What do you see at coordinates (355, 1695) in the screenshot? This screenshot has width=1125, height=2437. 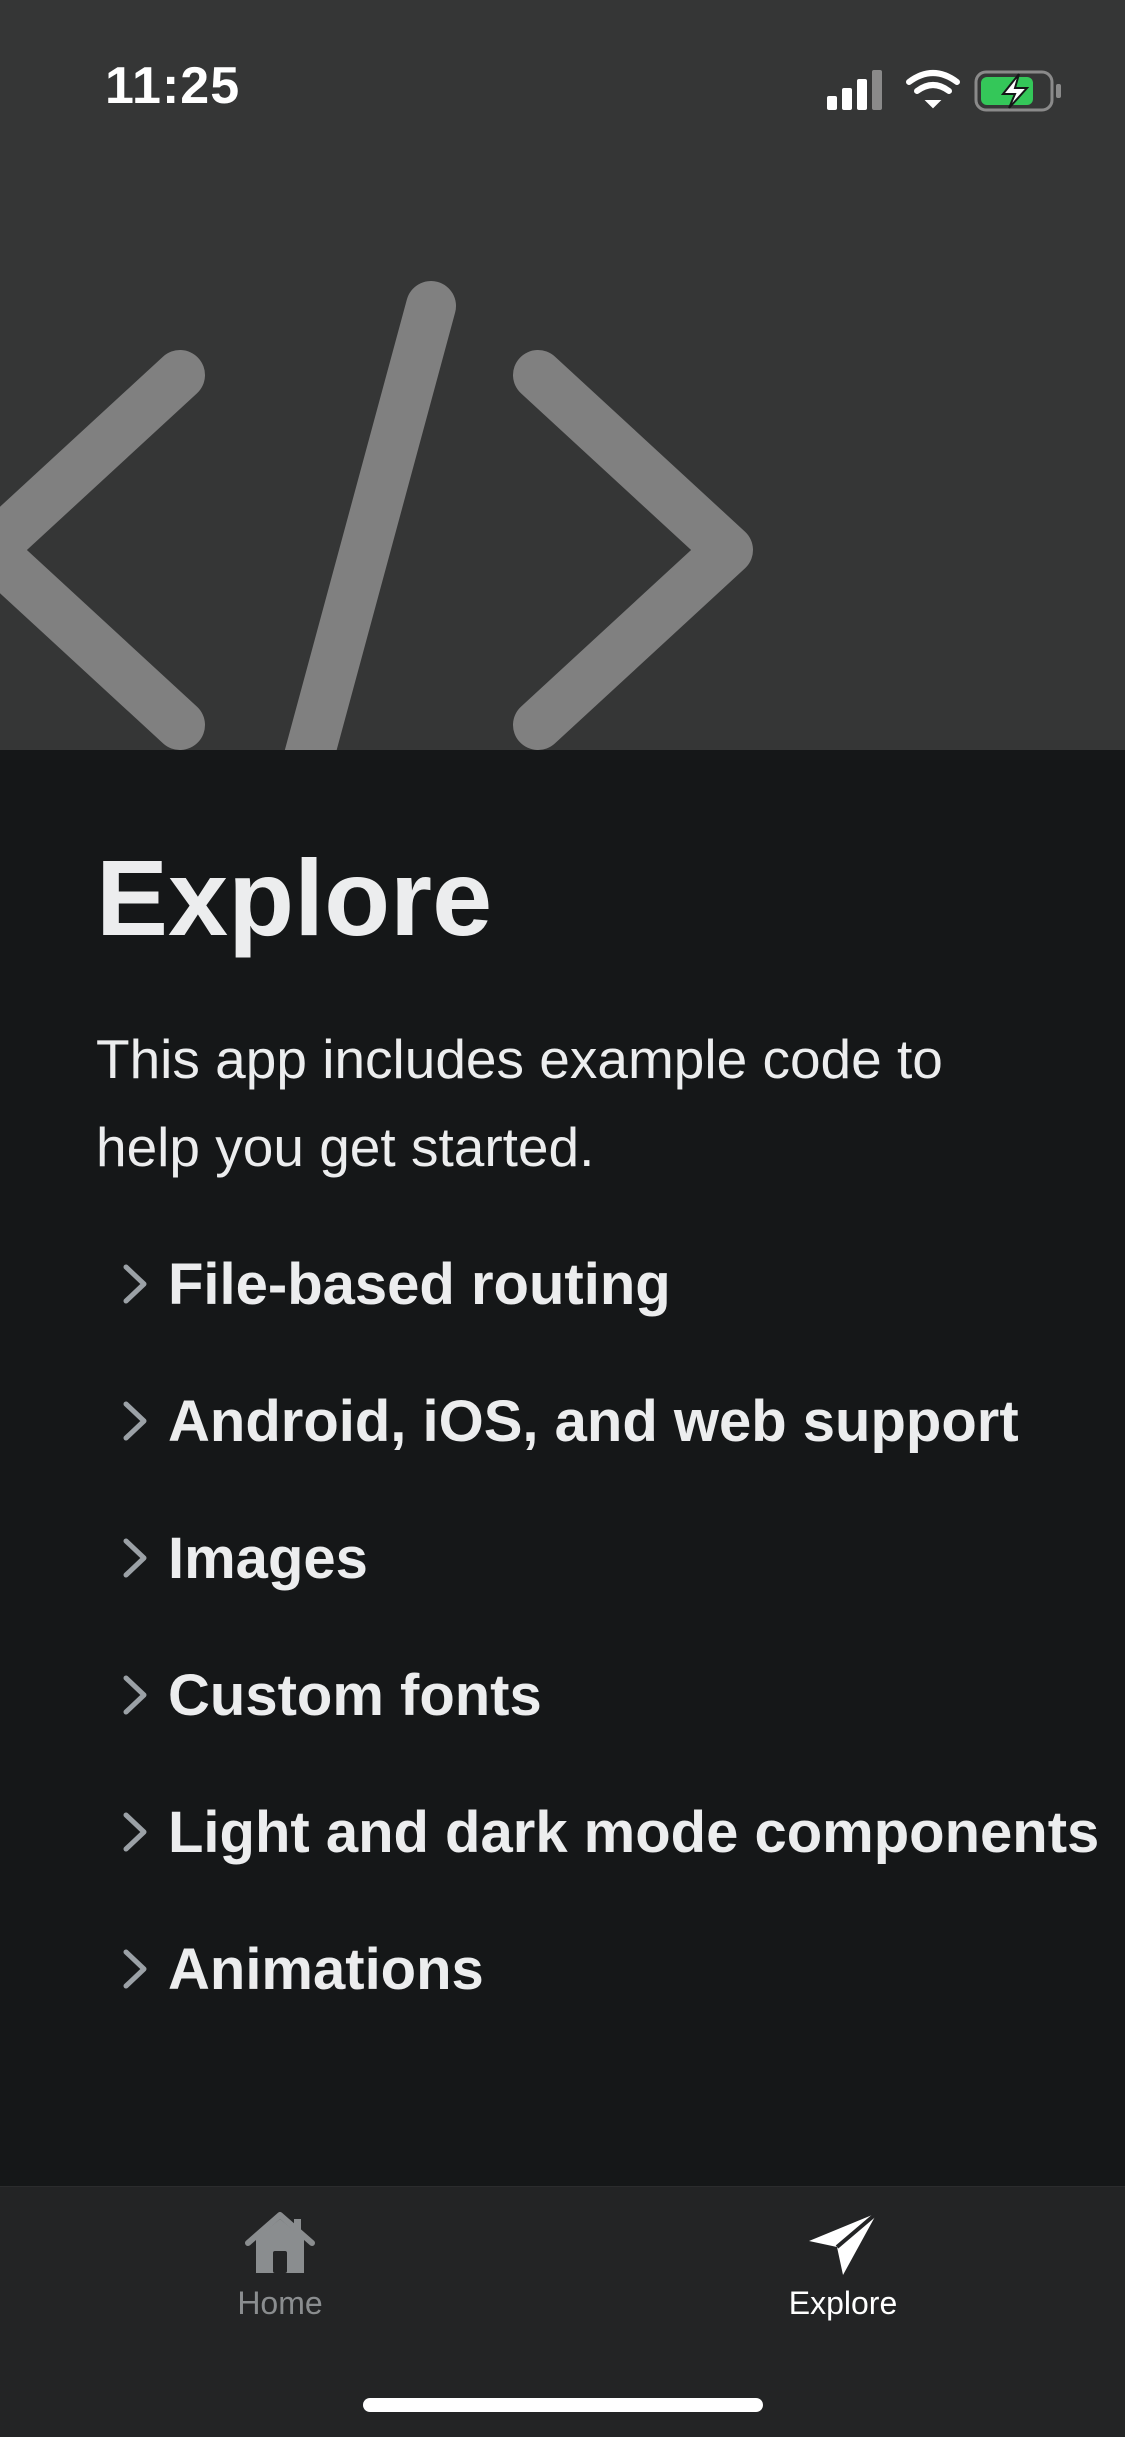 I see `list-item-label: Custom fonts` at bounding box center [355, 1695].